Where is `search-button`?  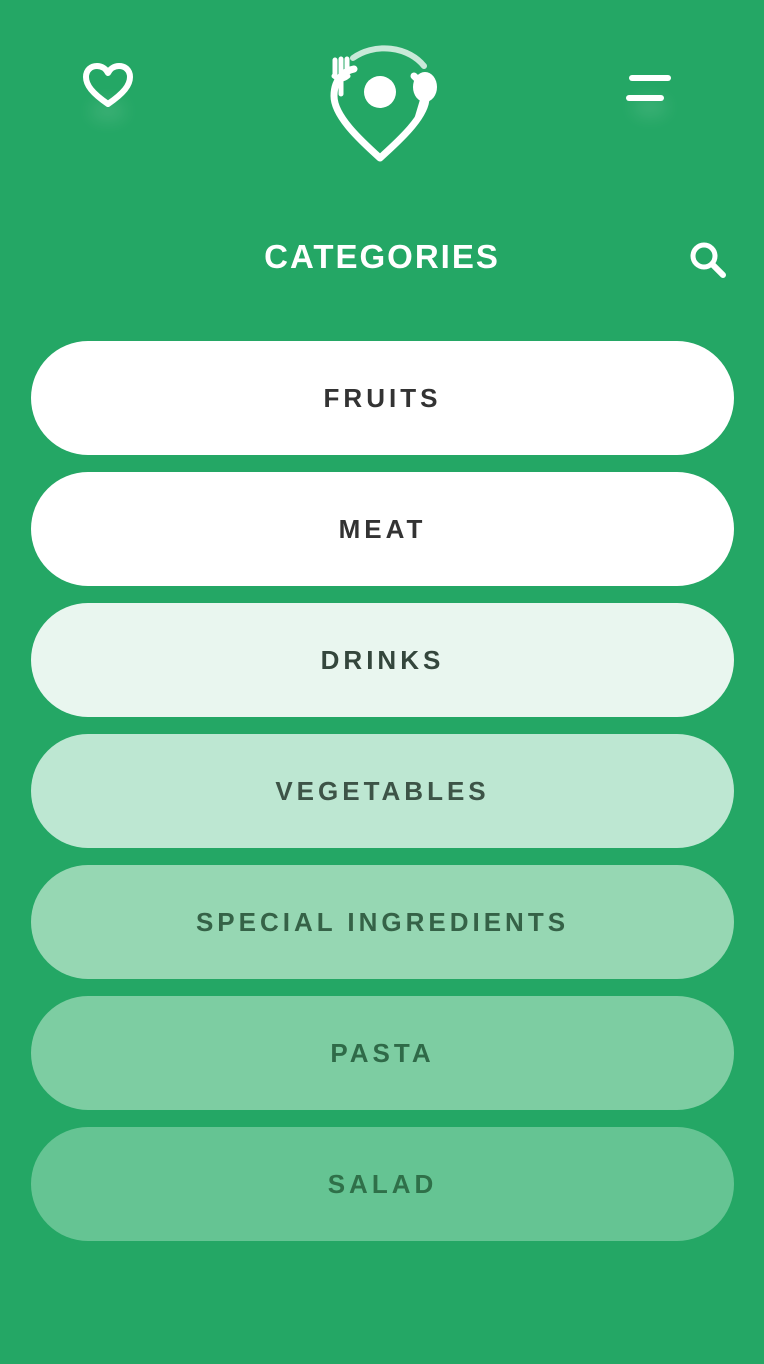 search-button is located at coordinates (708, 260).